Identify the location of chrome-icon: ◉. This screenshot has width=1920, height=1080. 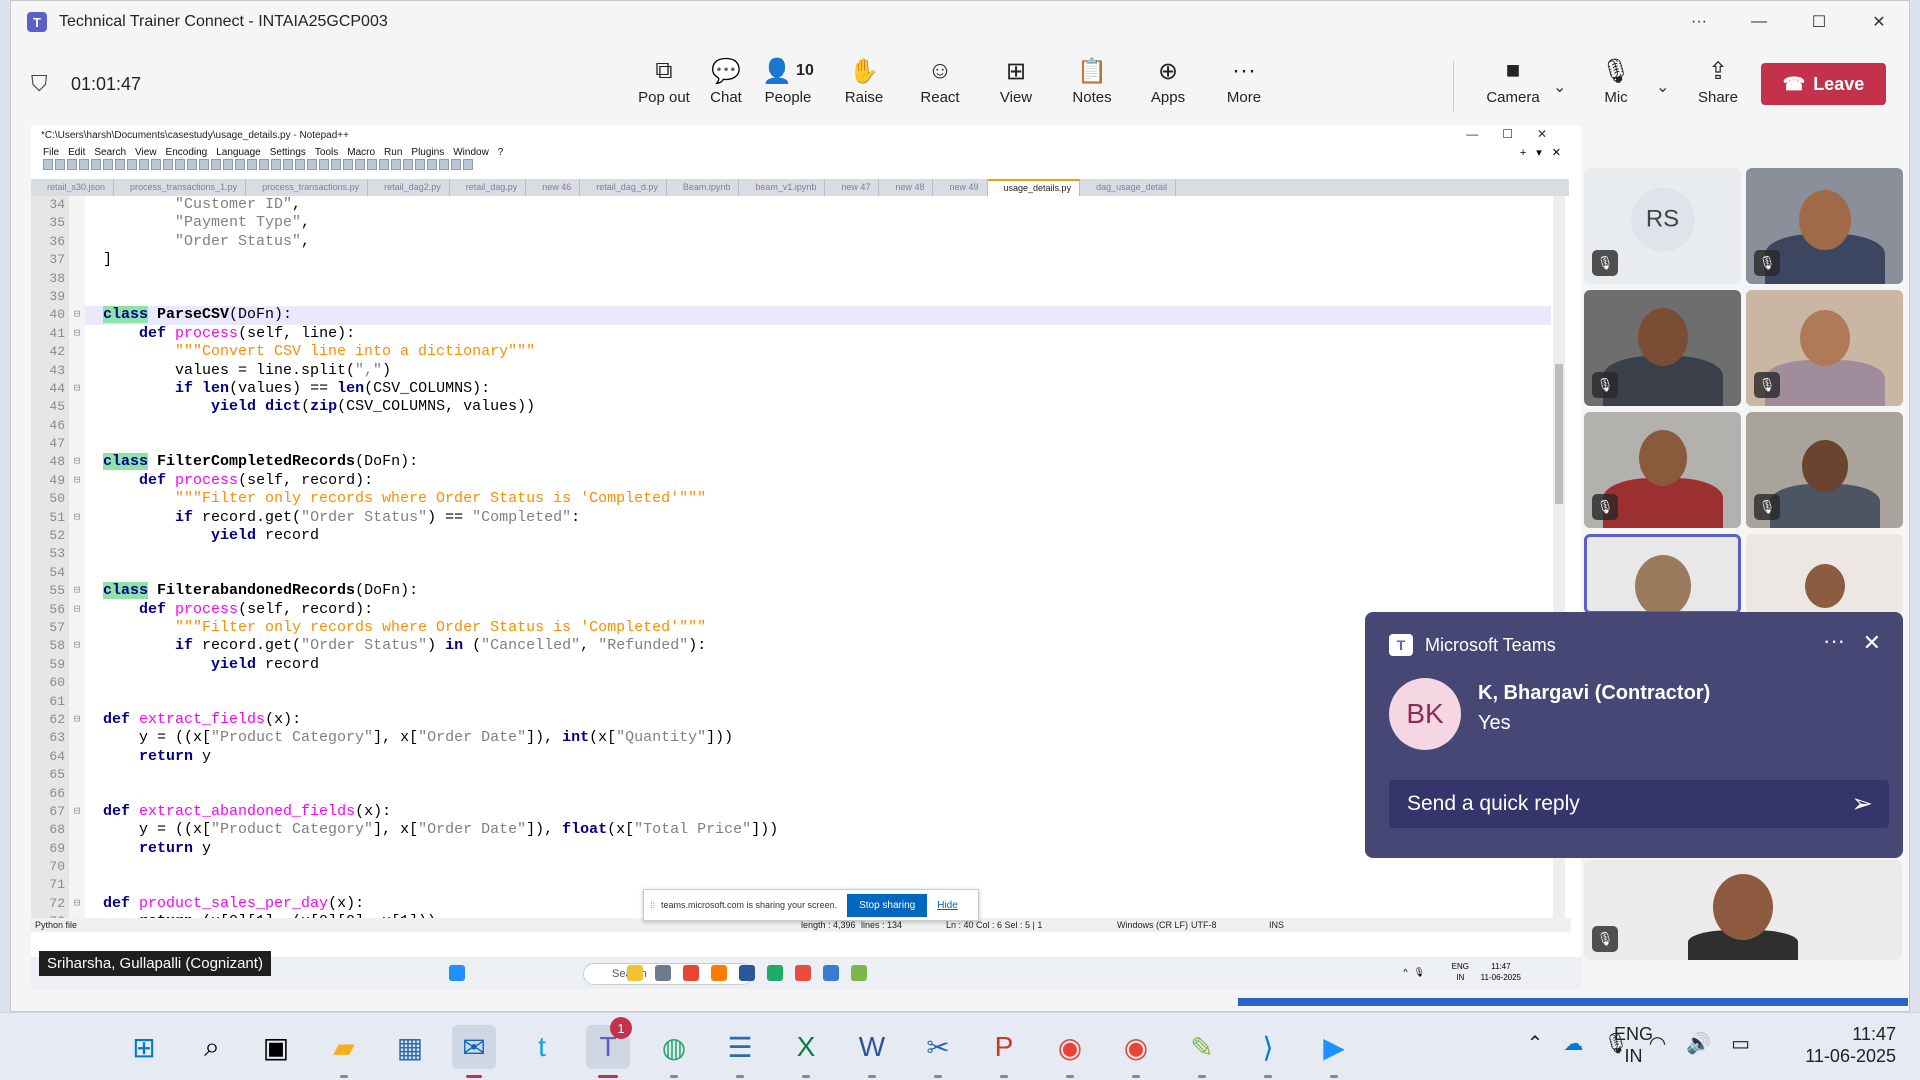
(1070, 1047).